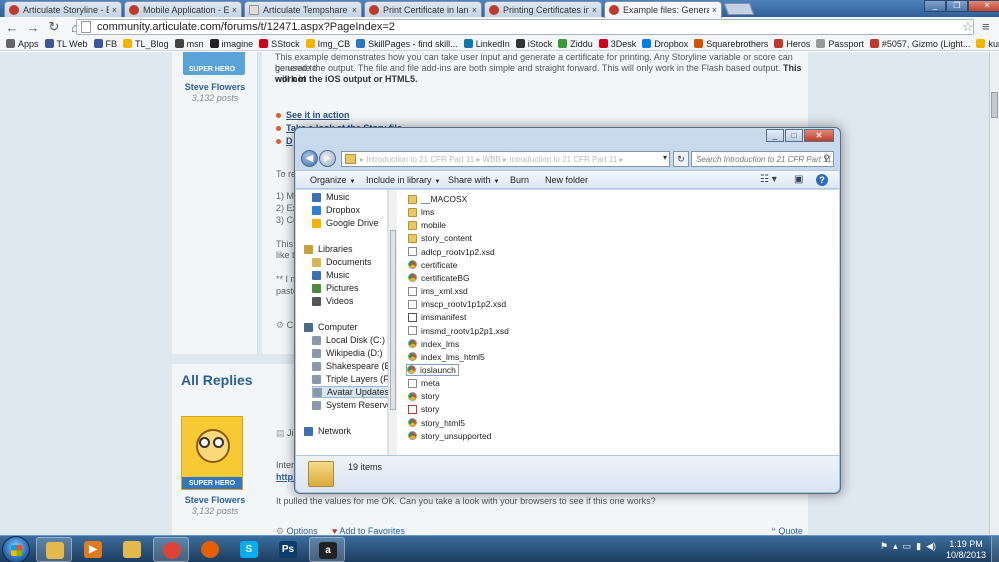 The height and width of the screenshot is (562, 999). Describe the element at coordinates (328, 249) in the screenshot. I see `nav-item: Libraries` at that location.